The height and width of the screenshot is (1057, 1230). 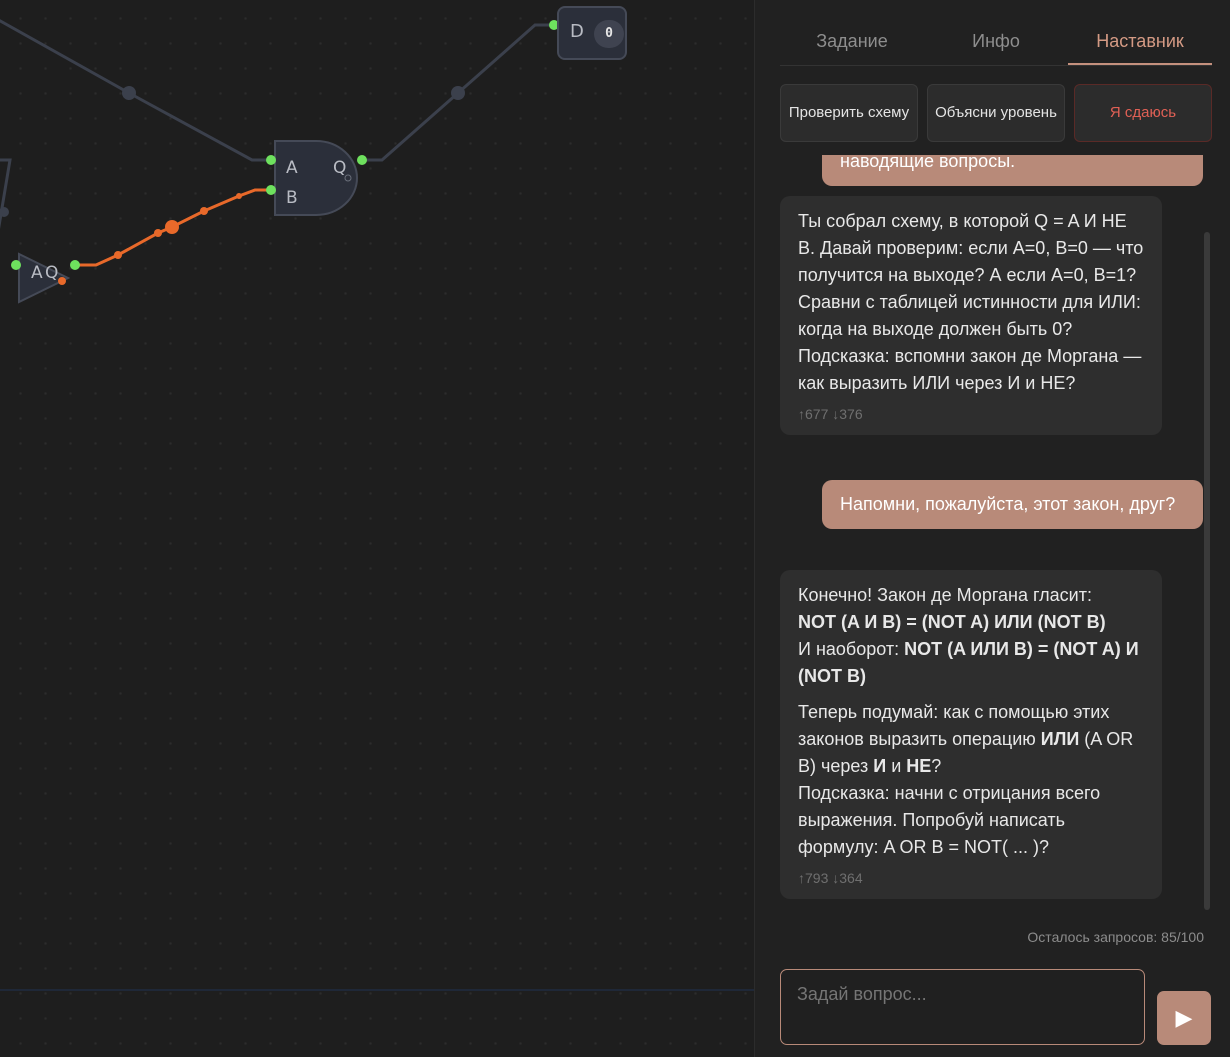 I want to click on mentor-text: и, so click(x=896, y=766).